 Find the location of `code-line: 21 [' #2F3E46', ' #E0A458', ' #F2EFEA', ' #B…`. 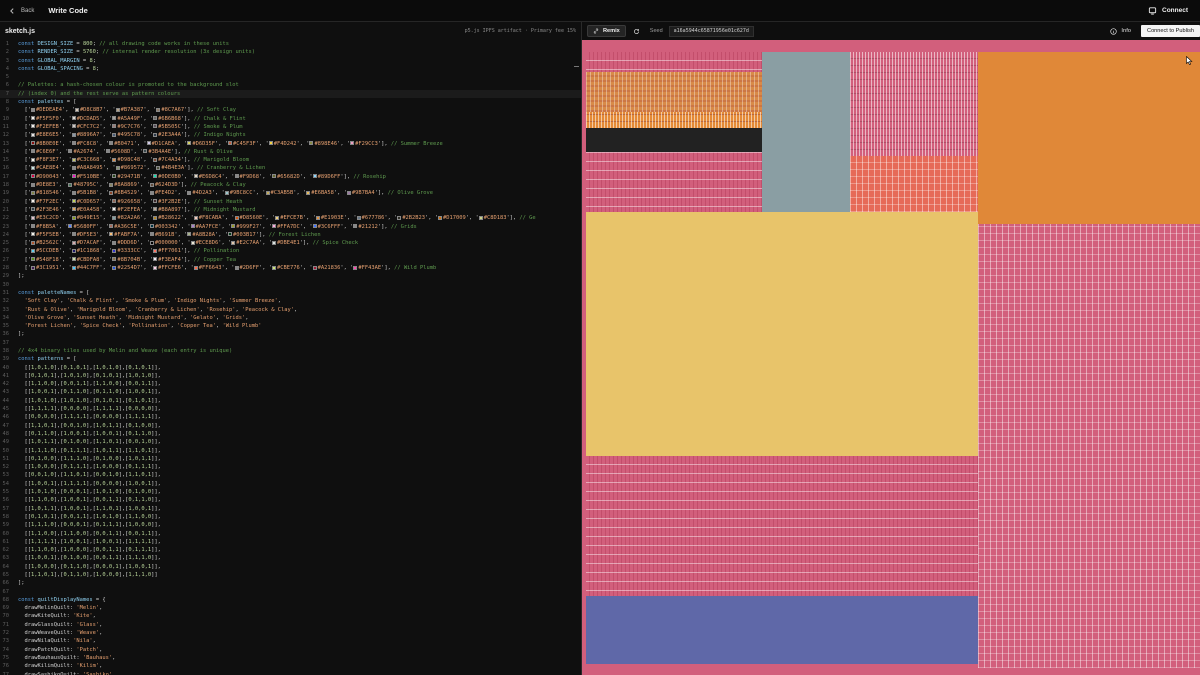

code-line: 21 [' #2F3E46', ' #E0A458', ' #F2EFEA', ' #B… is located at coordinates (290, 210).